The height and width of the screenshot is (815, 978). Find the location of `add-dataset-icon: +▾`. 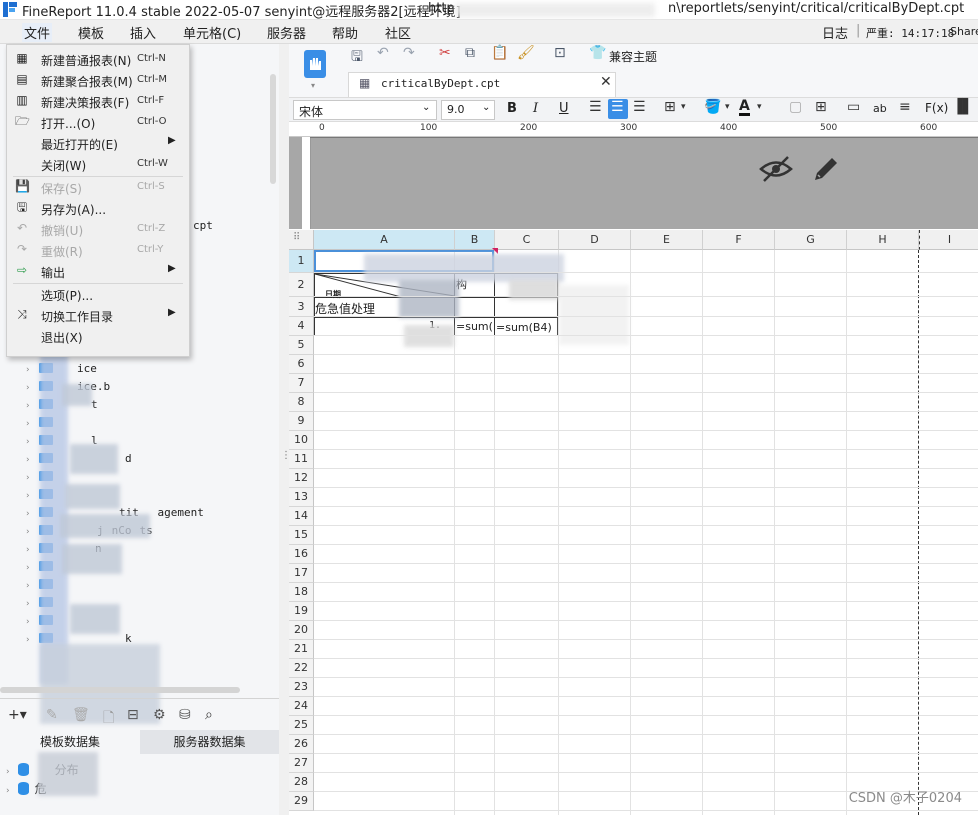

add-dataset-icon: +▾ is located at coordinates (17, 715).